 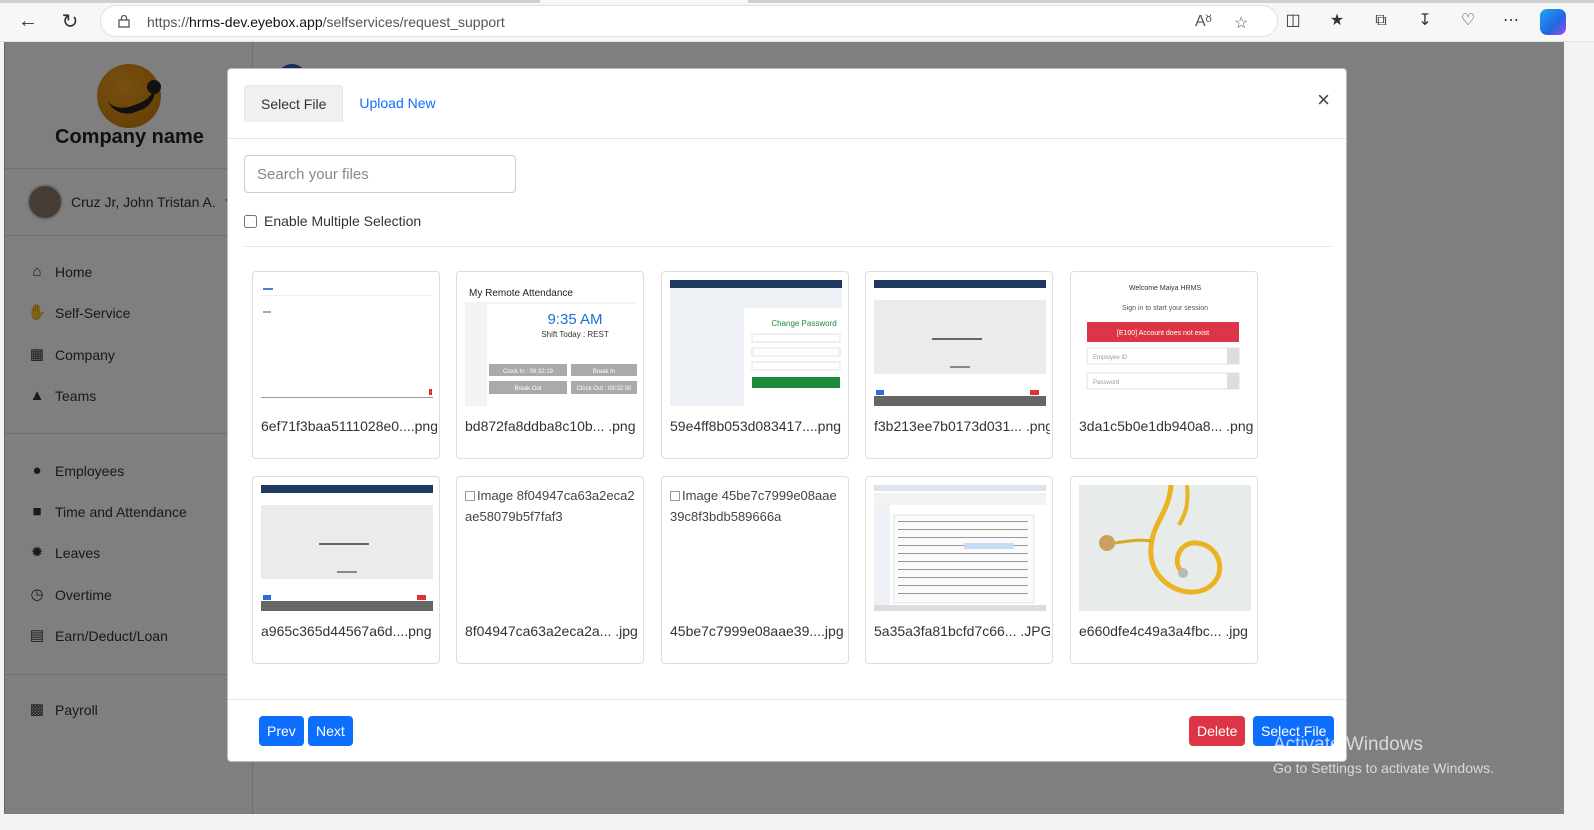 I want to click on svg-text: Break In, so click(x=604, y=372).